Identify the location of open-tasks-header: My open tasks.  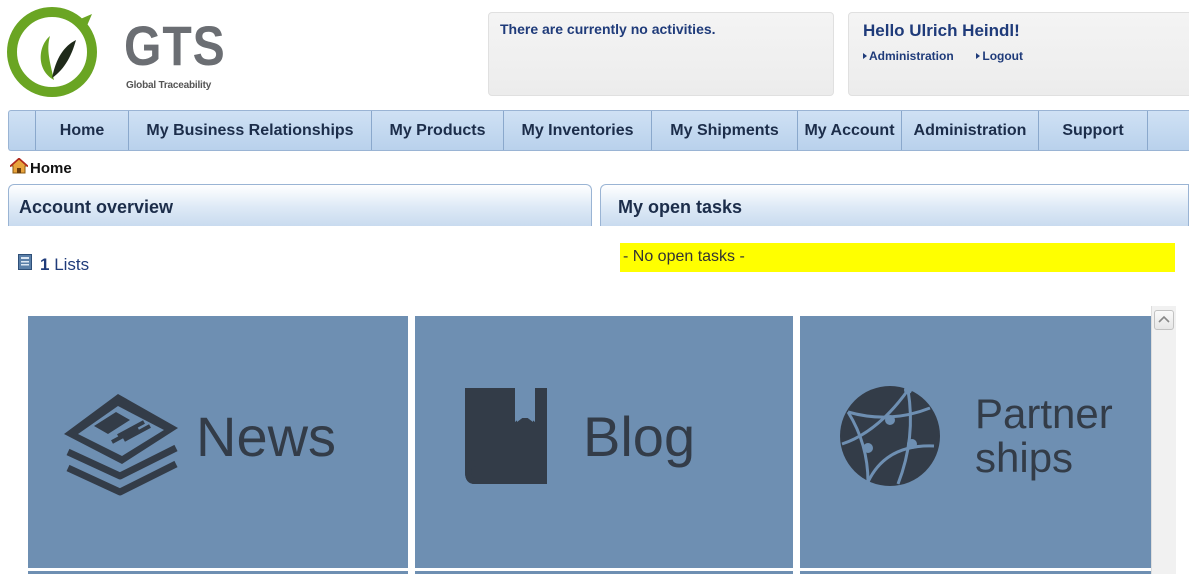
(894, 205).